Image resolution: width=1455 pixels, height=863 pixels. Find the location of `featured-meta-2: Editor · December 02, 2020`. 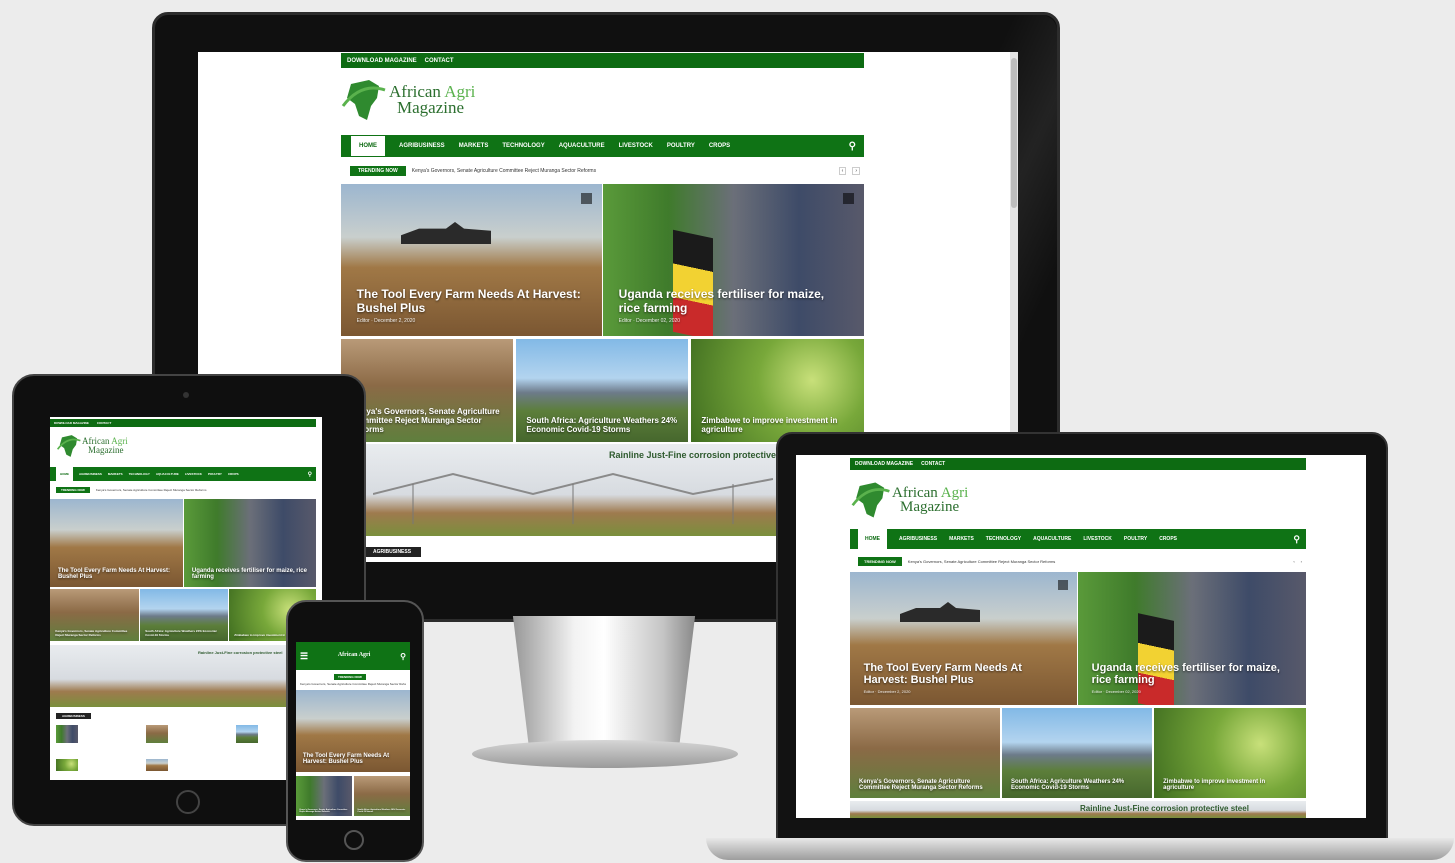

featured-meta-2: Editor · December 02, 2020 is located at coordinates (1116, 692).